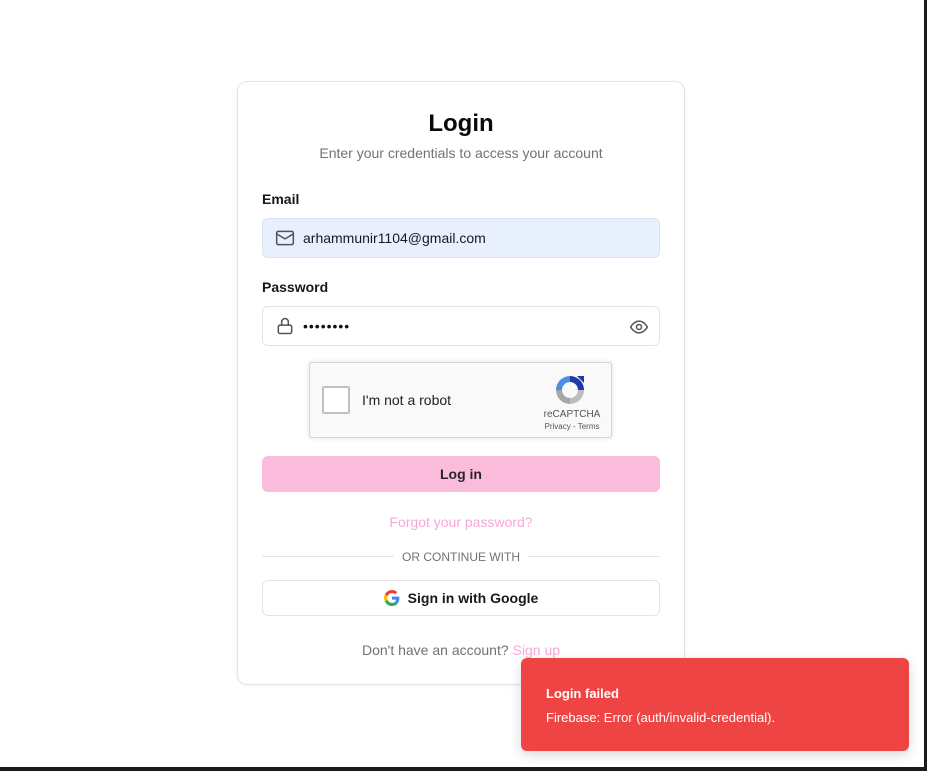  Describe the element at coordinates (391, 598) in the screenshot. I see `google-icon` at that location.